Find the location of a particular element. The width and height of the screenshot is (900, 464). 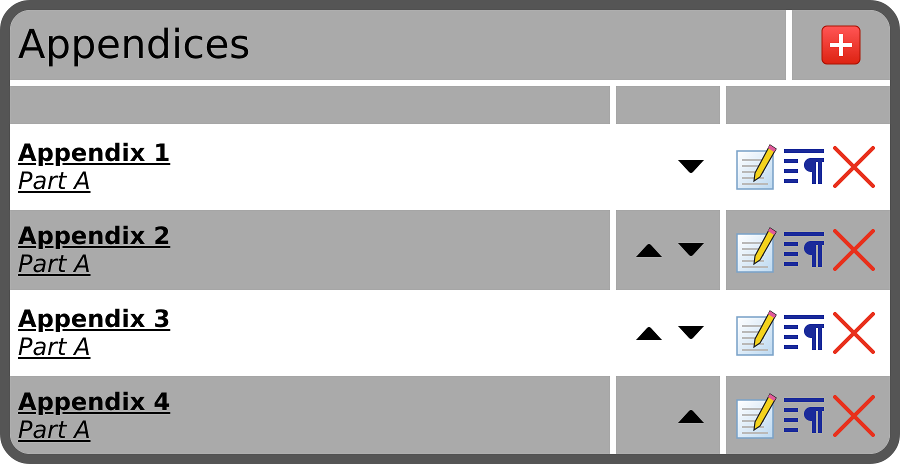

appendix-link: Appendix 3 is located at coordinates (94, 319).